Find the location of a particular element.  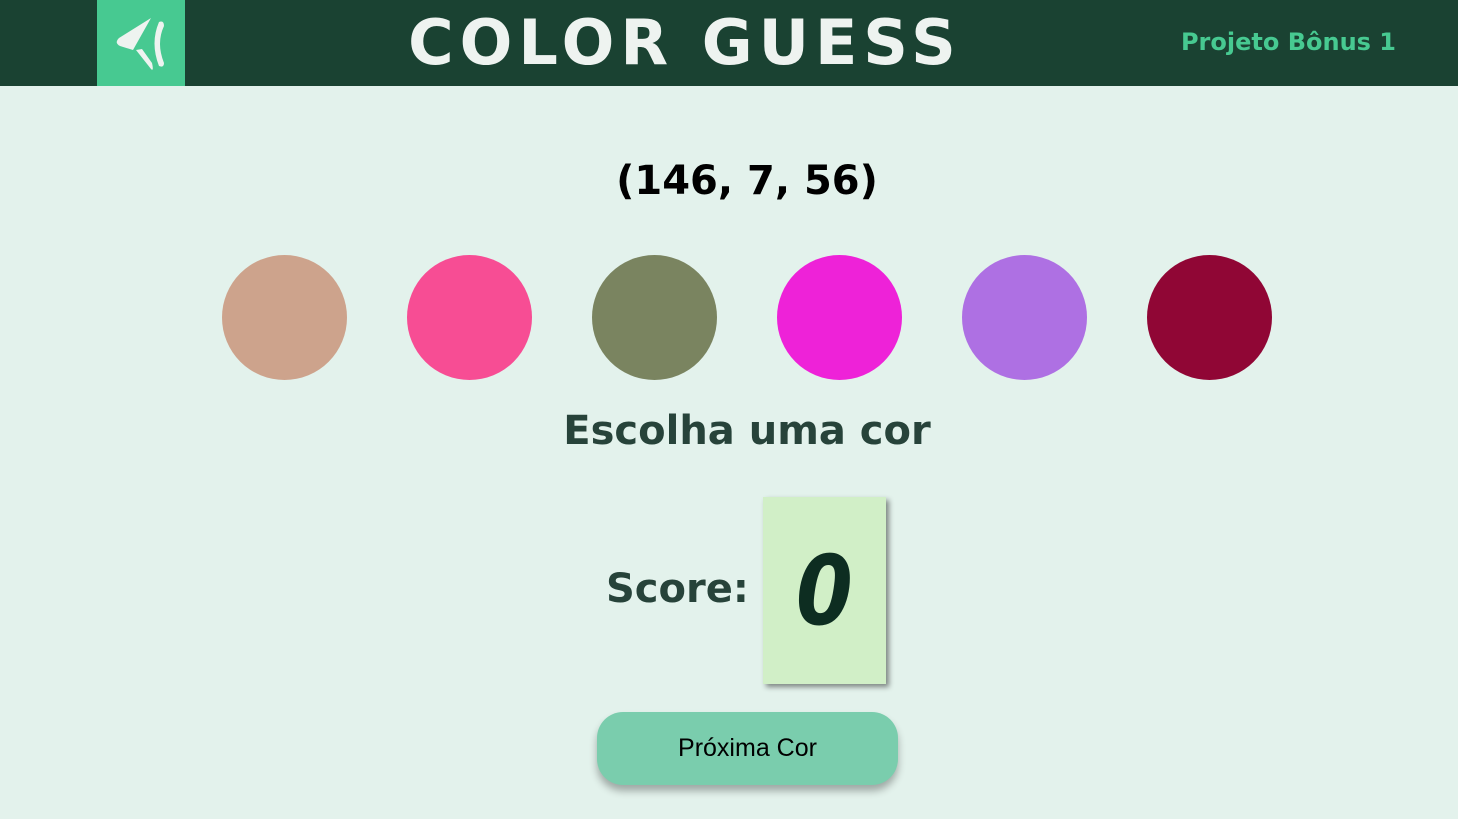

score-box: 0 is located at coordinates (824, 590).